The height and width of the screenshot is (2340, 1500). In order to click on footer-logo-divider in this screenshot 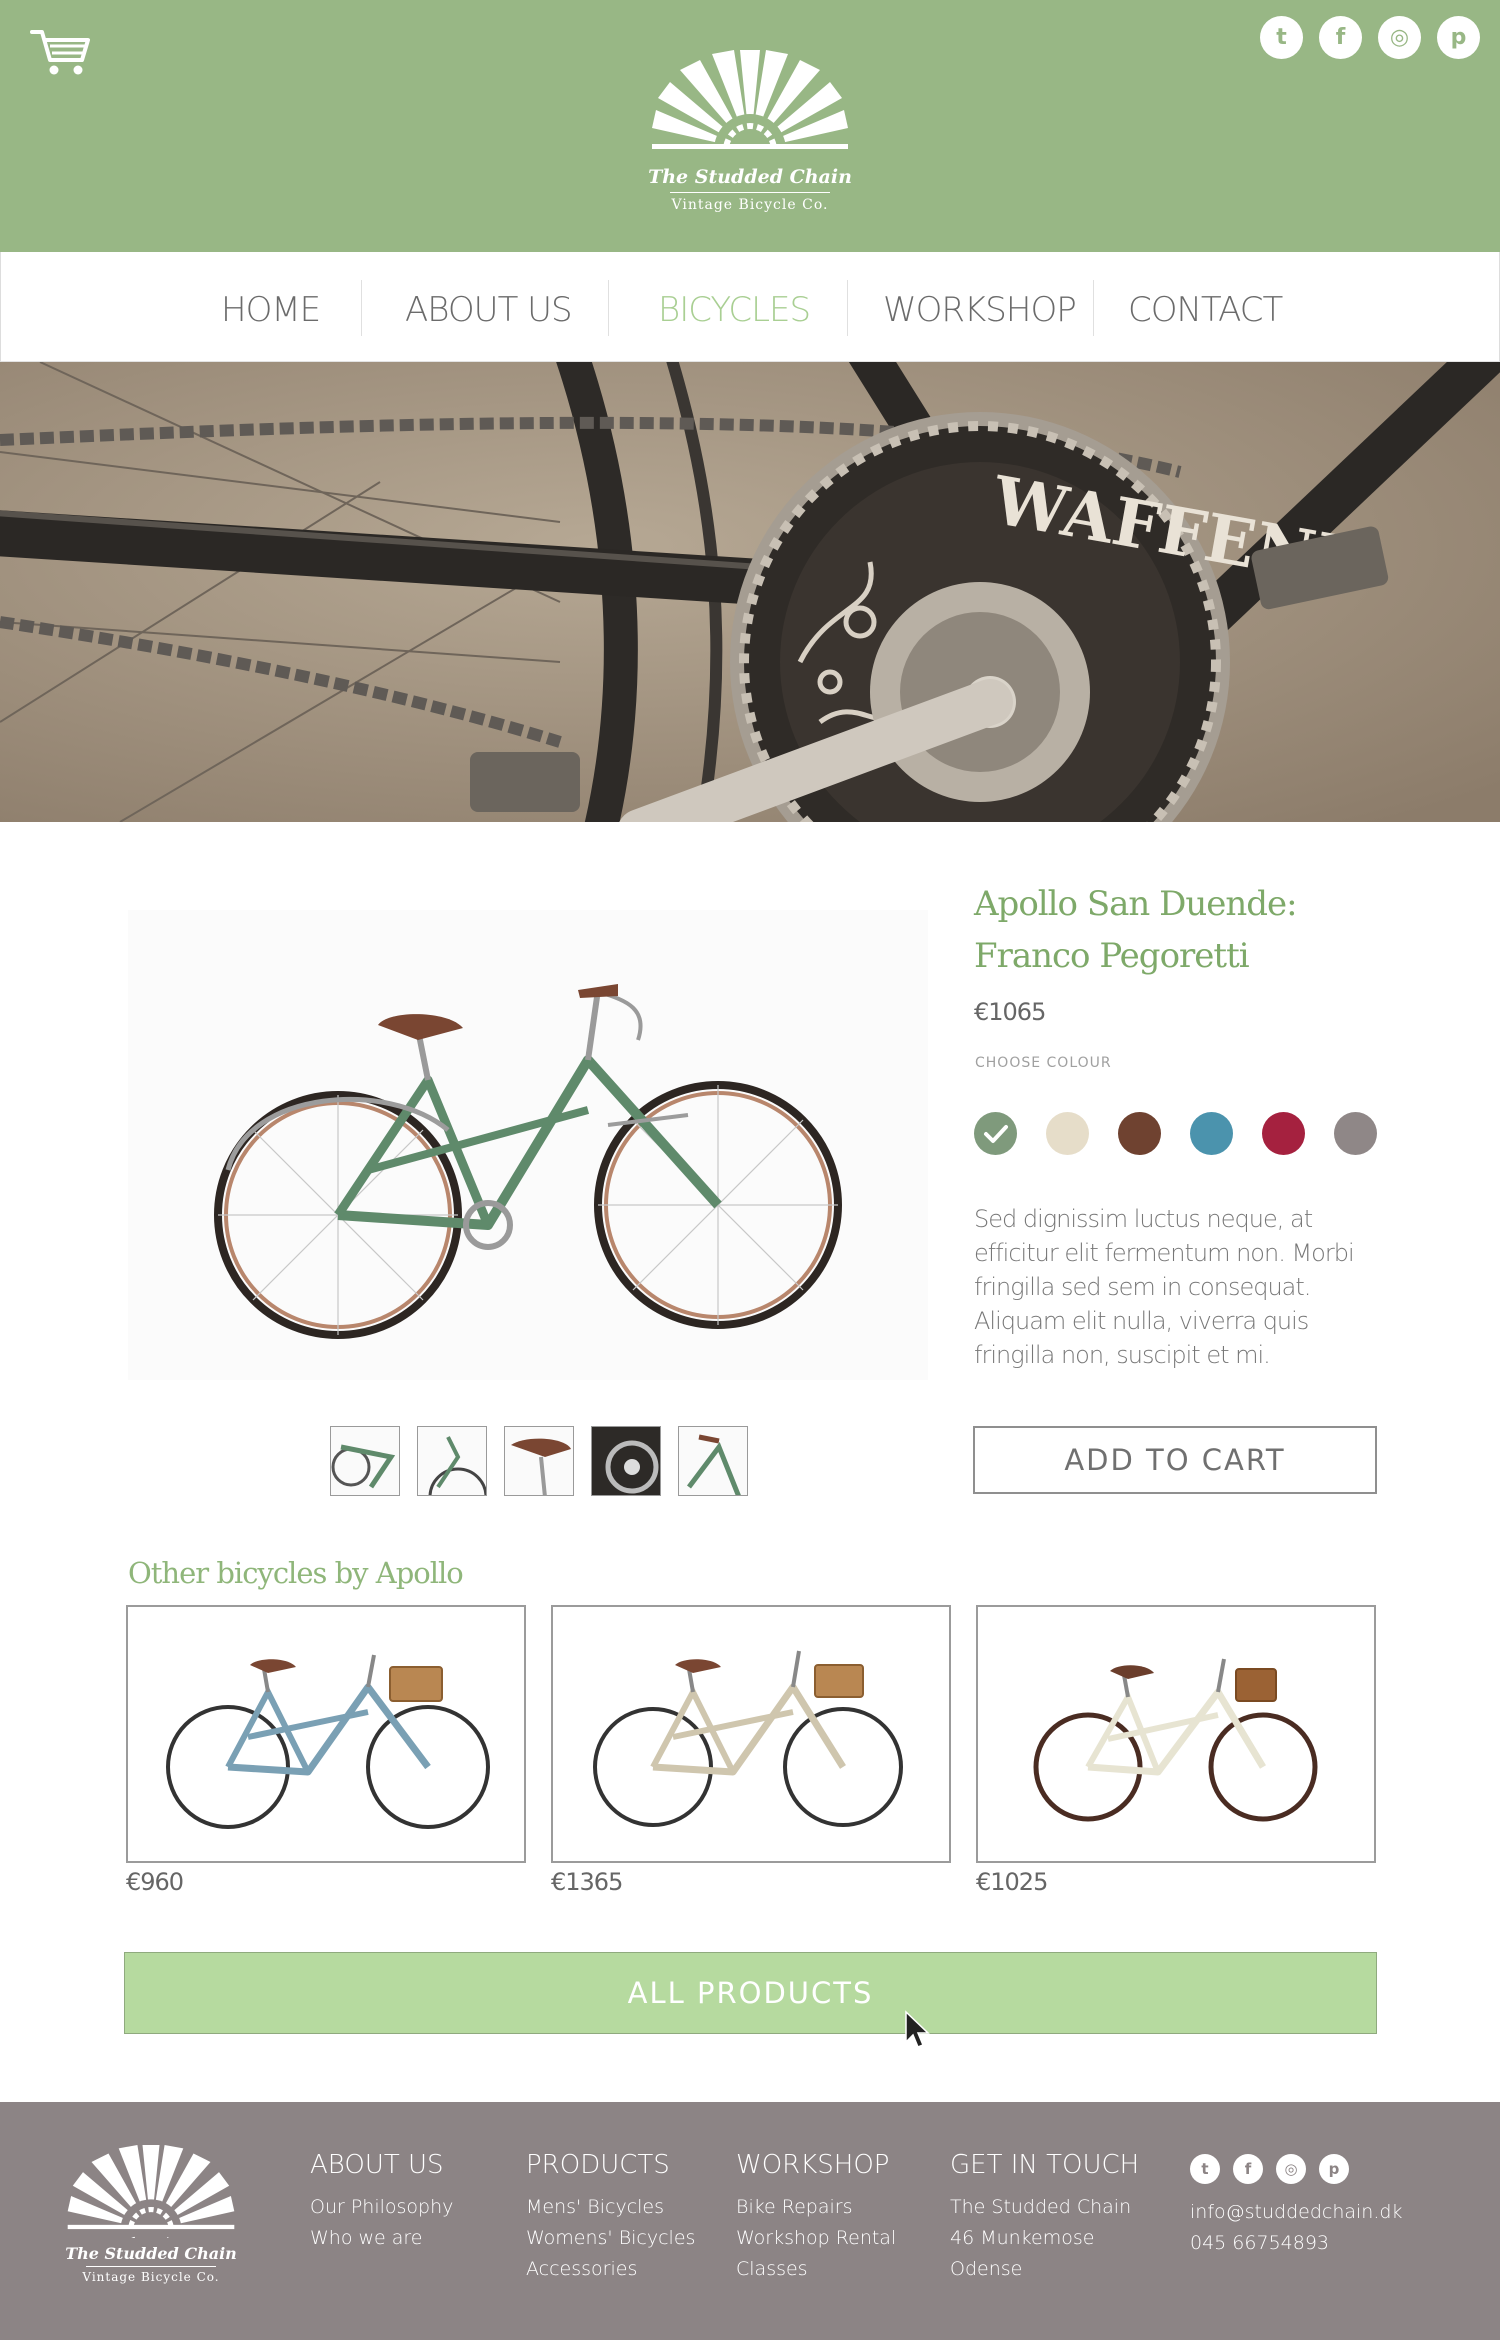, I will do `click(151, 2266)`.